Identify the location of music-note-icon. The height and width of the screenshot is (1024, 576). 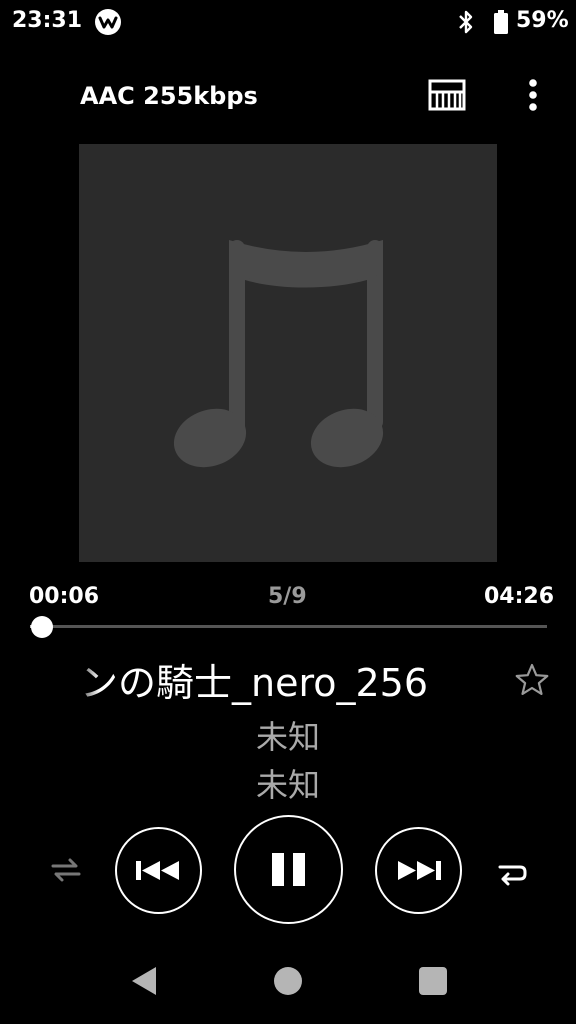
(278, 354).